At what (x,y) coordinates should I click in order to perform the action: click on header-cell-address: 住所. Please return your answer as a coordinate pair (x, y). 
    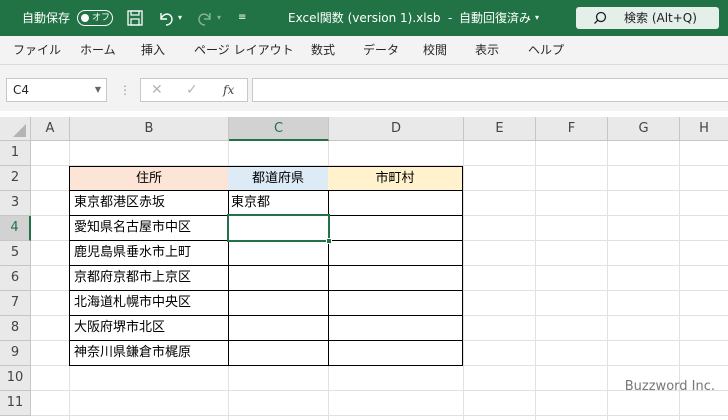
    Looking at the image, I should click on (149, 178).